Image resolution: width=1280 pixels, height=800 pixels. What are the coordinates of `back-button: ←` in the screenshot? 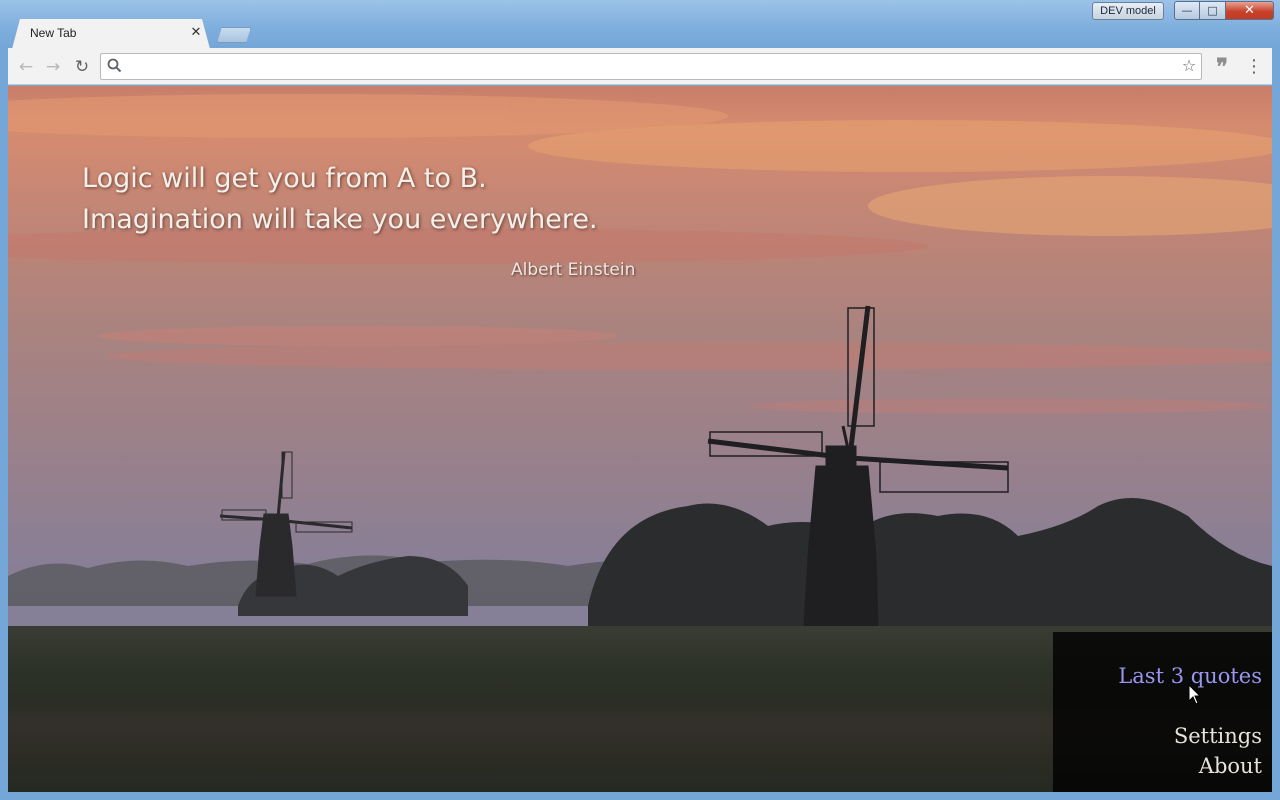 It's located at (26, 67).